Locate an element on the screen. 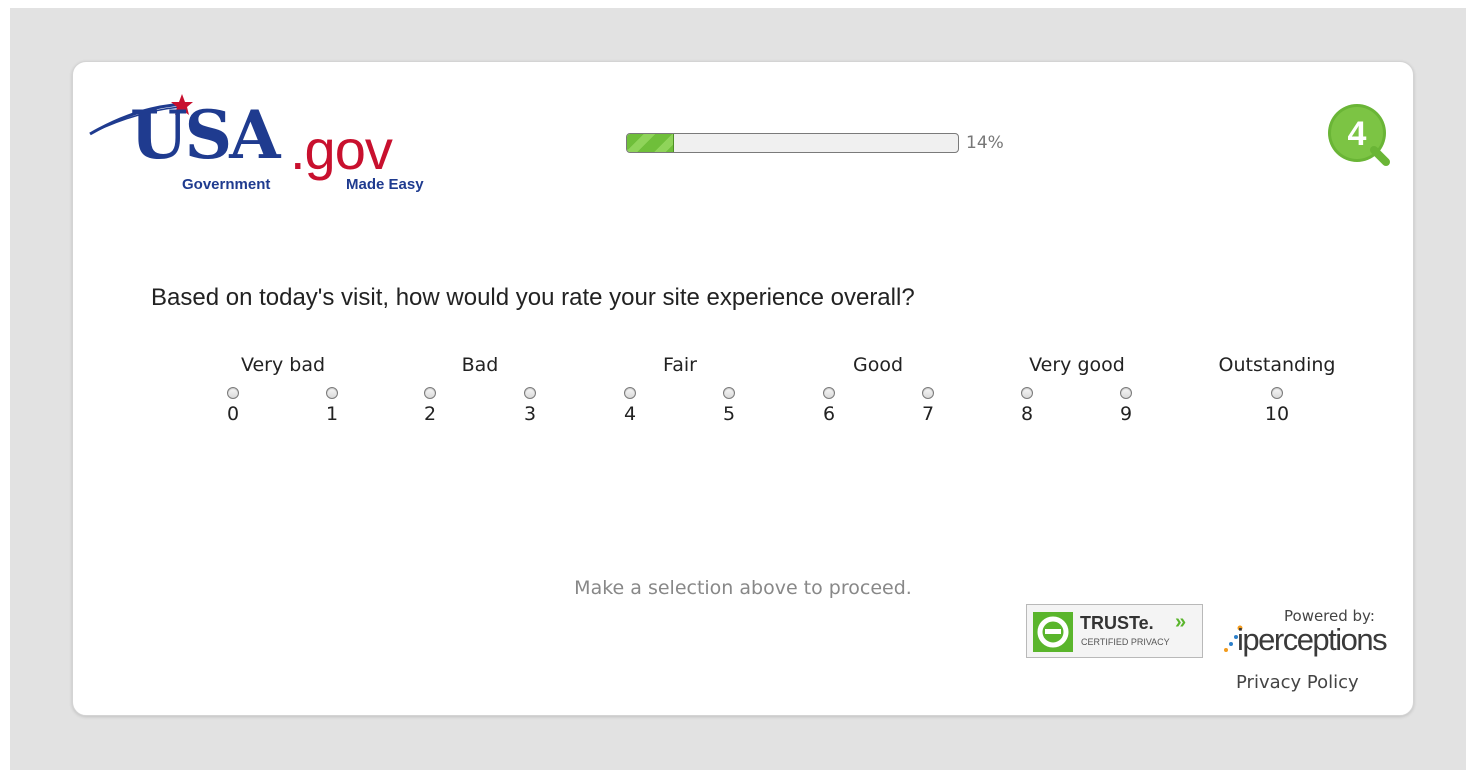 This screenshot has height=770, width=1466. rating-value: 8 is located at coordinates (1027, 414).